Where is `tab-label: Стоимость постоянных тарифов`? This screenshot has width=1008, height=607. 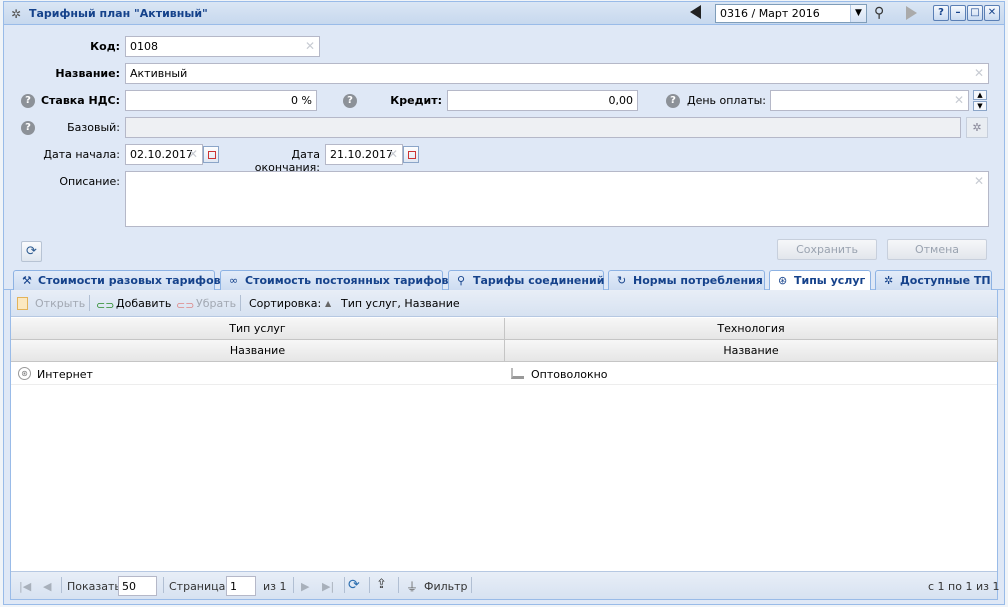
tab-label: Стоимость постоянных тарифов is located at coordinates (347, 280).